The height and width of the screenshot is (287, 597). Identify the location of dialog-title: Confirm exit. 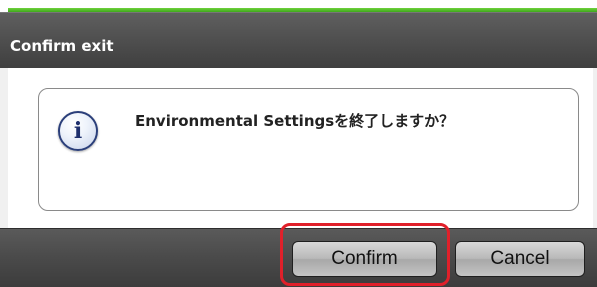
(62, 46).